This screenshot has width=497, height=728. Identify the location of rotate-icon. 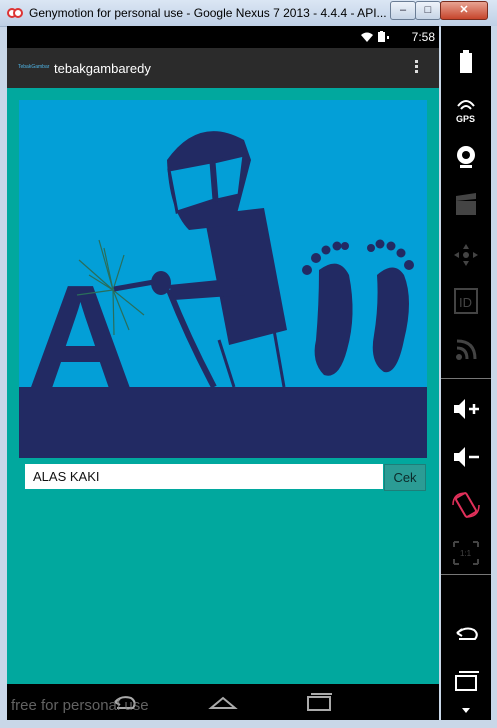
(466, 505).